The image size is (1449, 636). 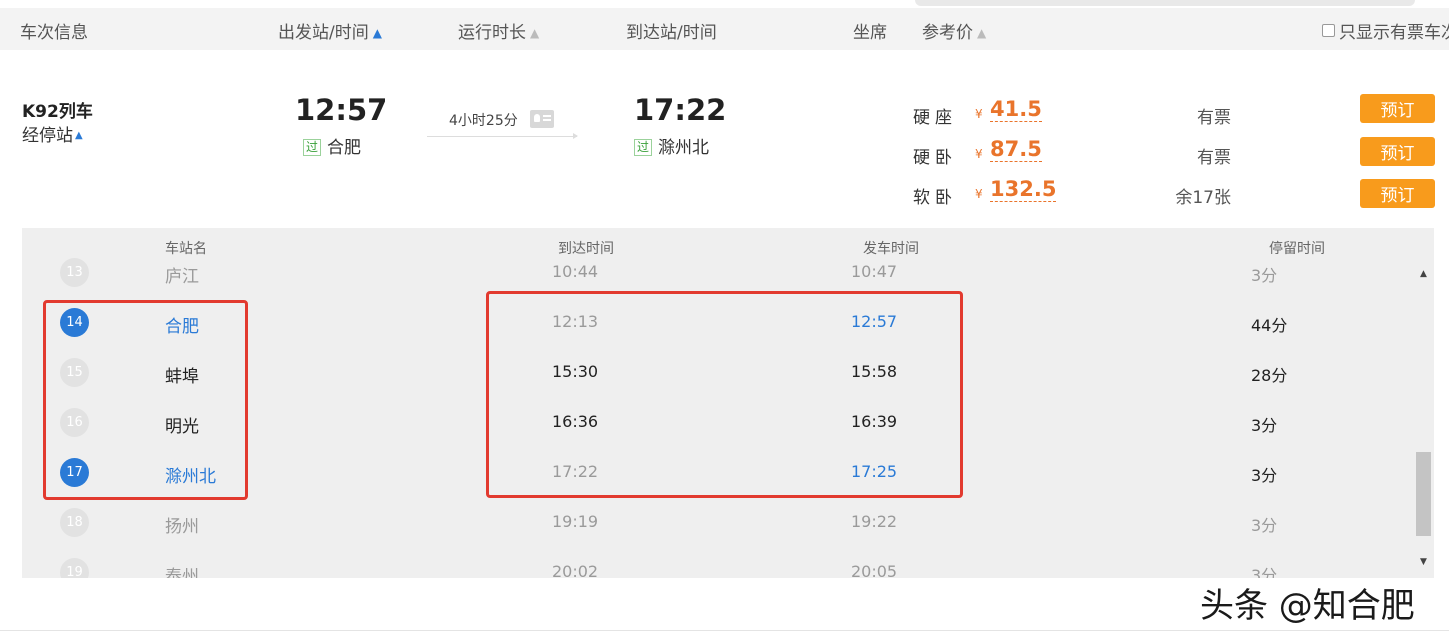 What do you see at coordinates (671, 33) in the screenshot?
I see `col-arrive: 到达站/时间` at bounding box center [671, 33].